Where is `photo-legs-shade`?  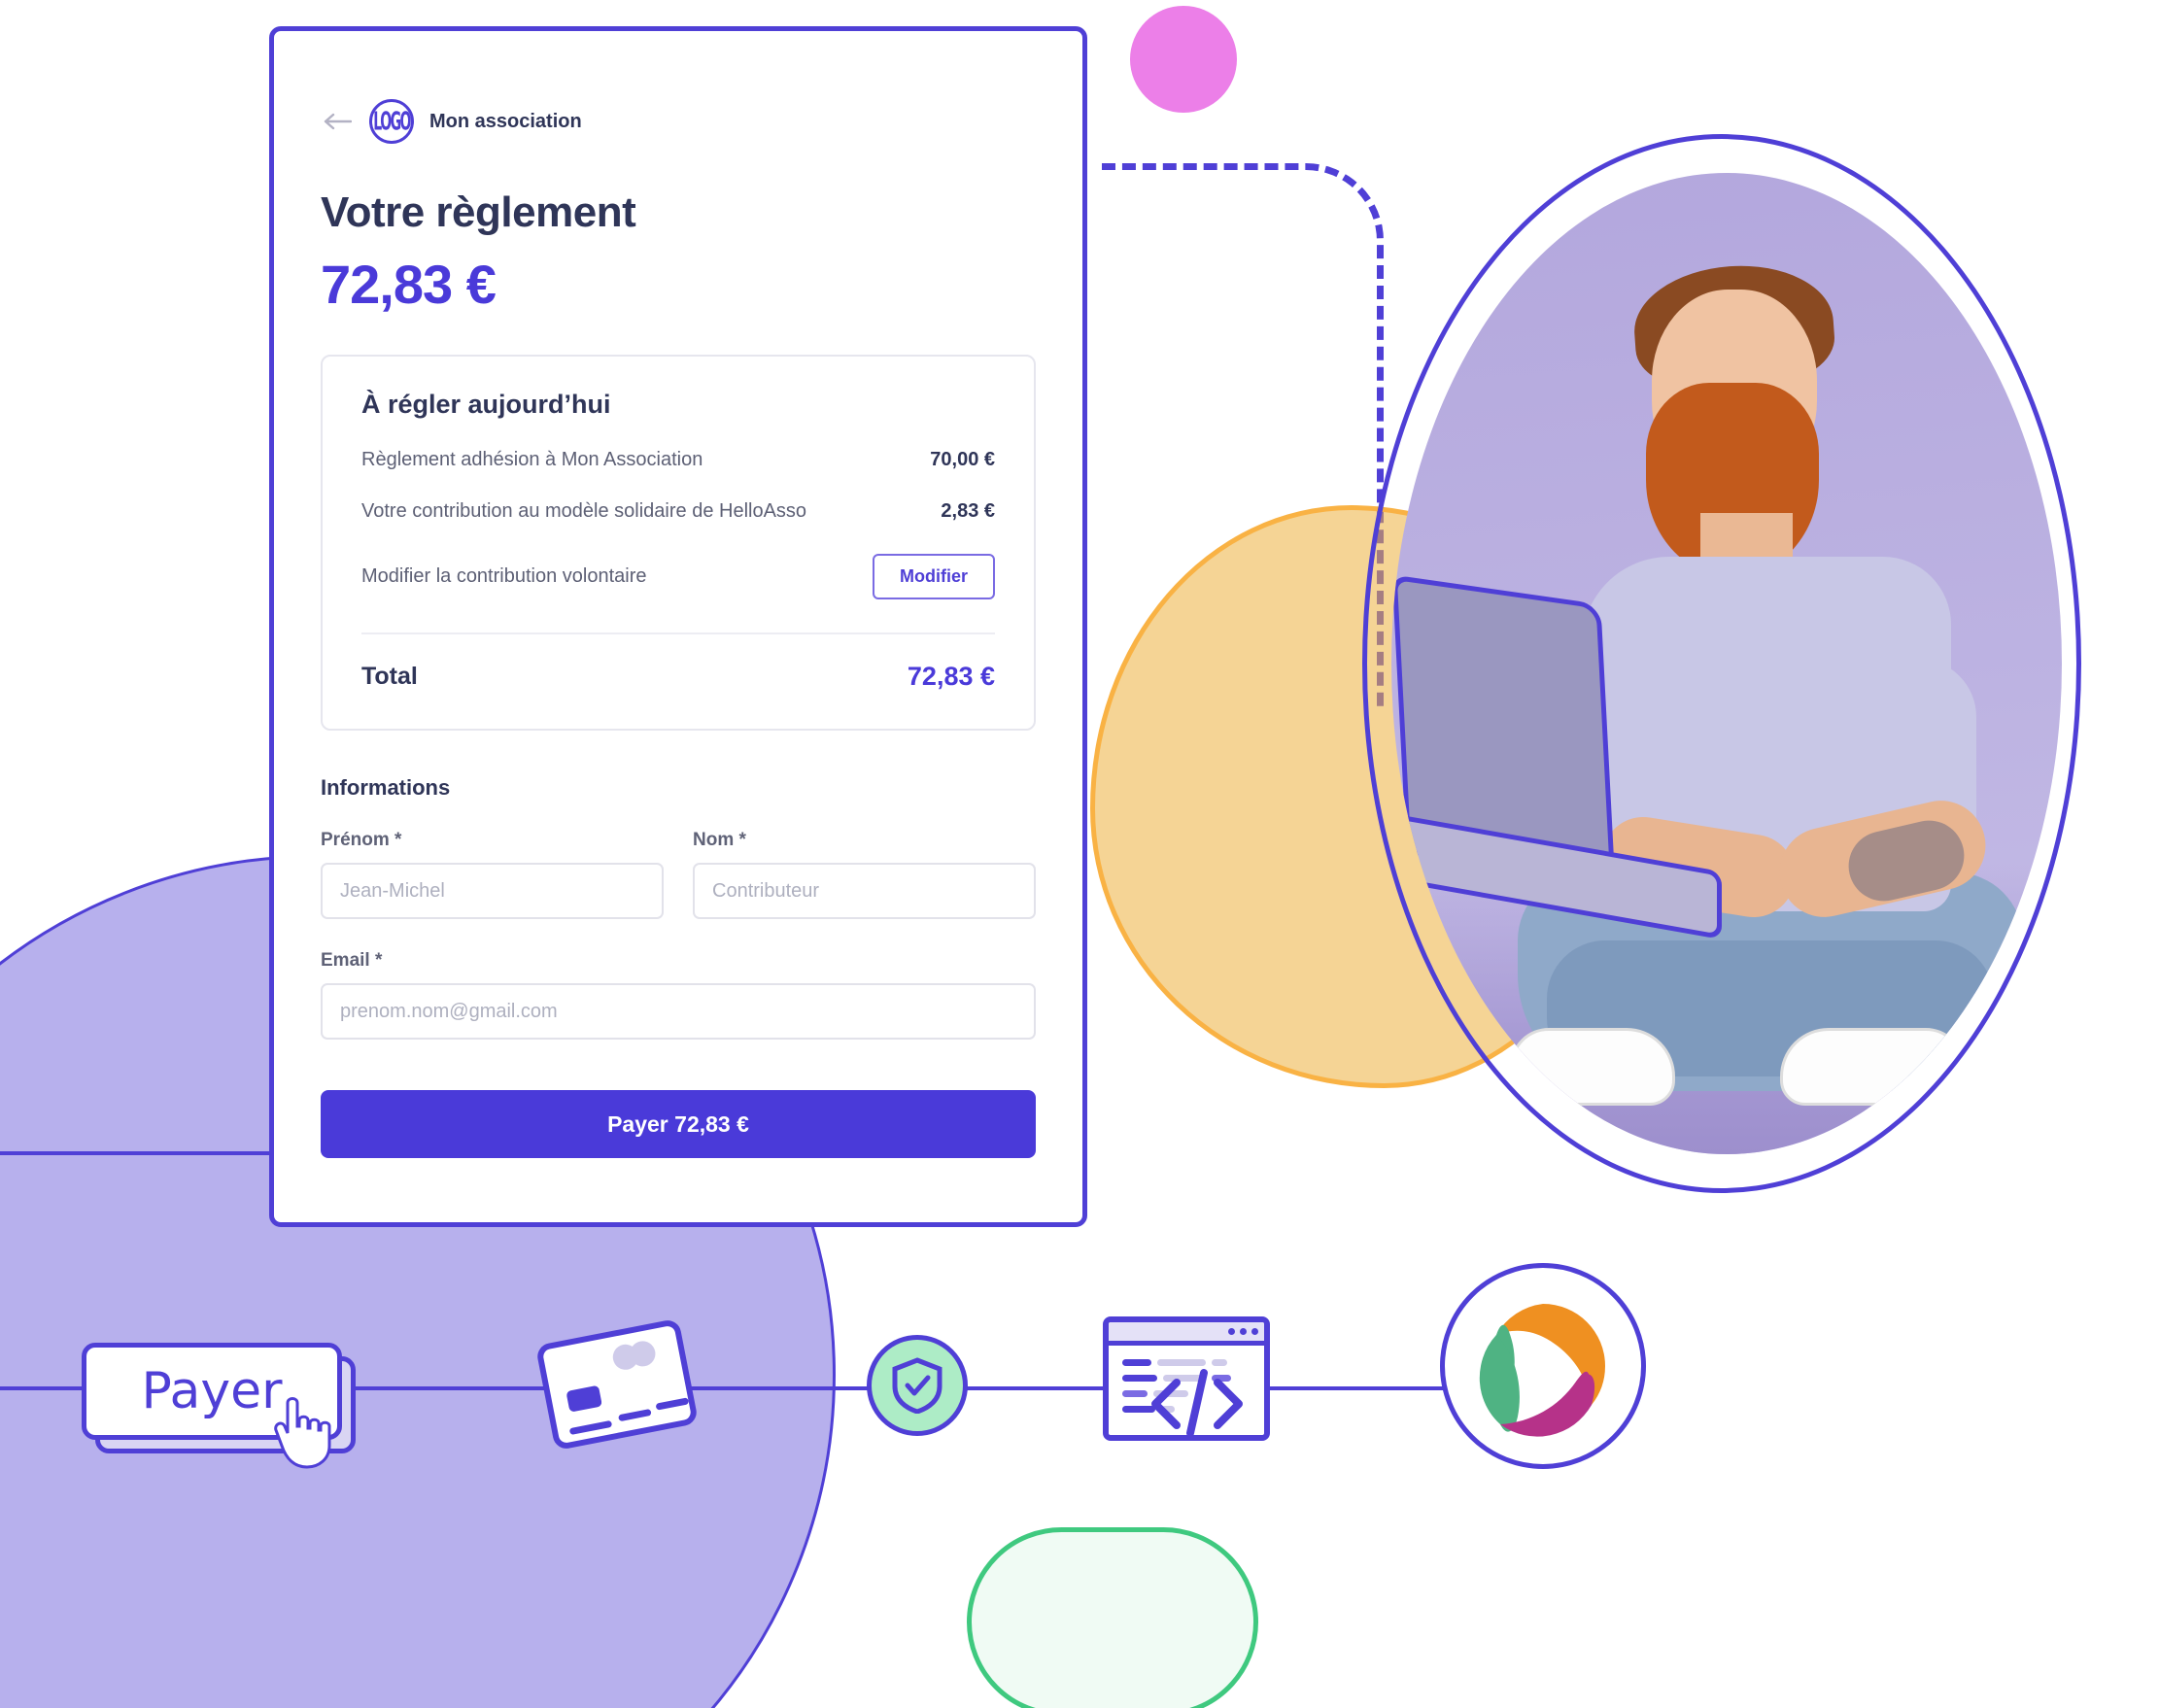
photo-legs-shade is located at coordinates (1770, 1008).